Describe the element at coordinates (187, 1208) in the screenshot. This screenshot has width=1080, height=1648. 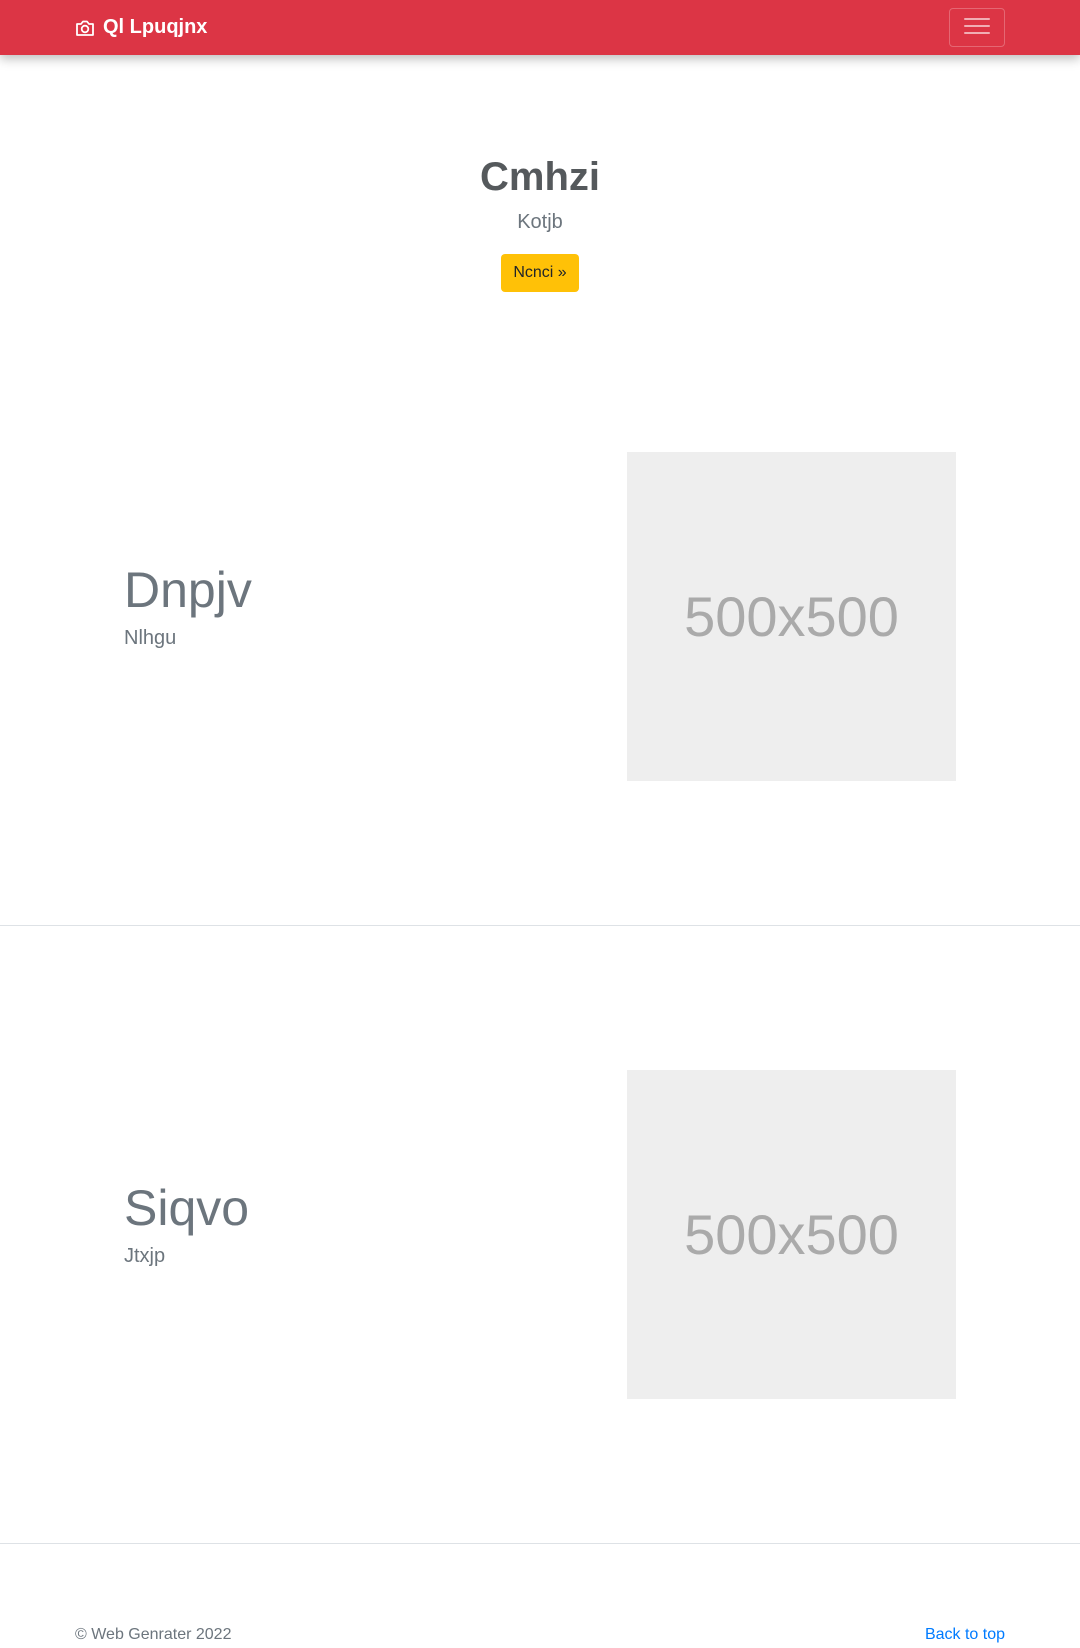
I see `feature-heading: Siqvo` at that location.